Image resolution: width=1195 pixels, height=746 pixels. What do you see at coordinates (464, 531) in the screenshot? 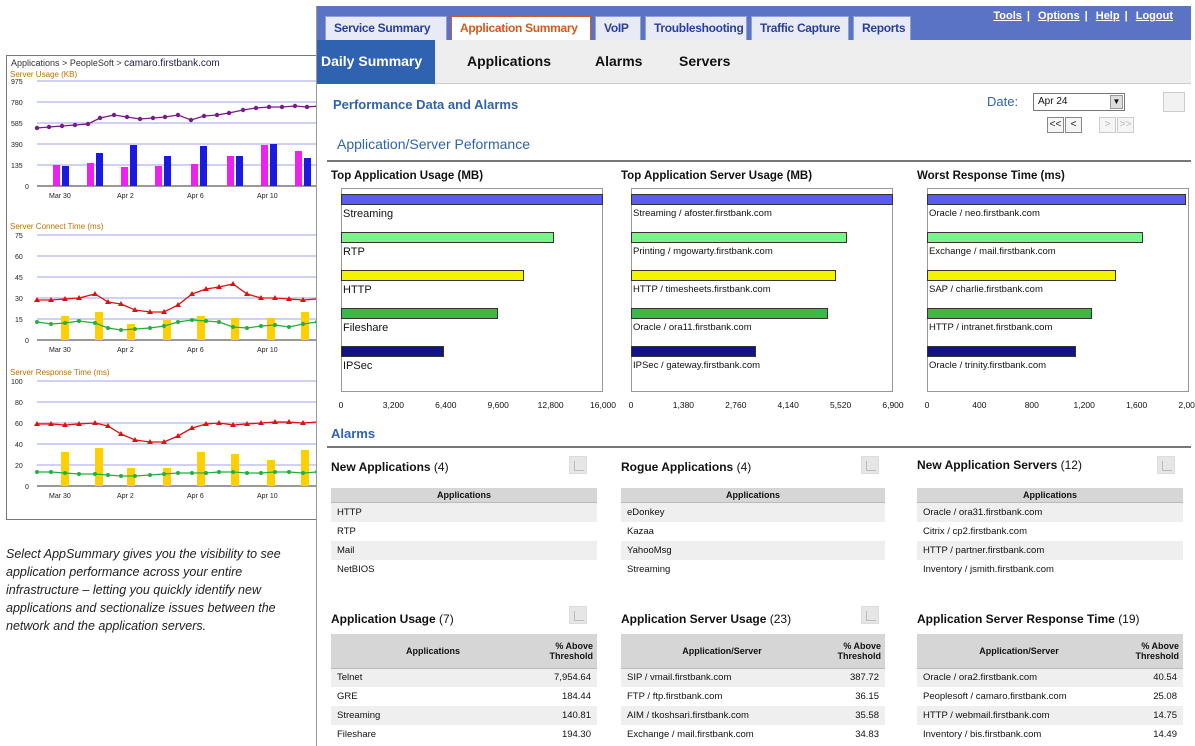
I see `table-row: RTP` at bounding box center [464, 531].